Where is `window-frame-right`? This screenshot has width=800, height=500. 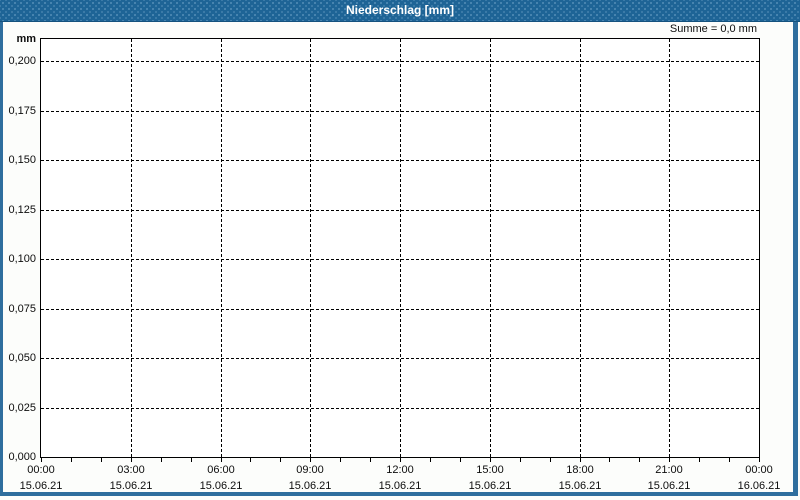 window-frame-right is located at coordinates (795, 259).